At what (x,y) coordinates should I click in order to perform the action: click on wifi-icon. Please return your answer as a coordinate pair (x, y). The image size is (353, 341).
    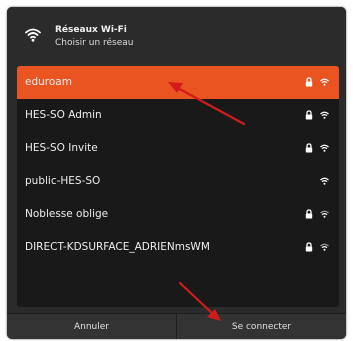
    Looking at the image, I should click on (33, 35).